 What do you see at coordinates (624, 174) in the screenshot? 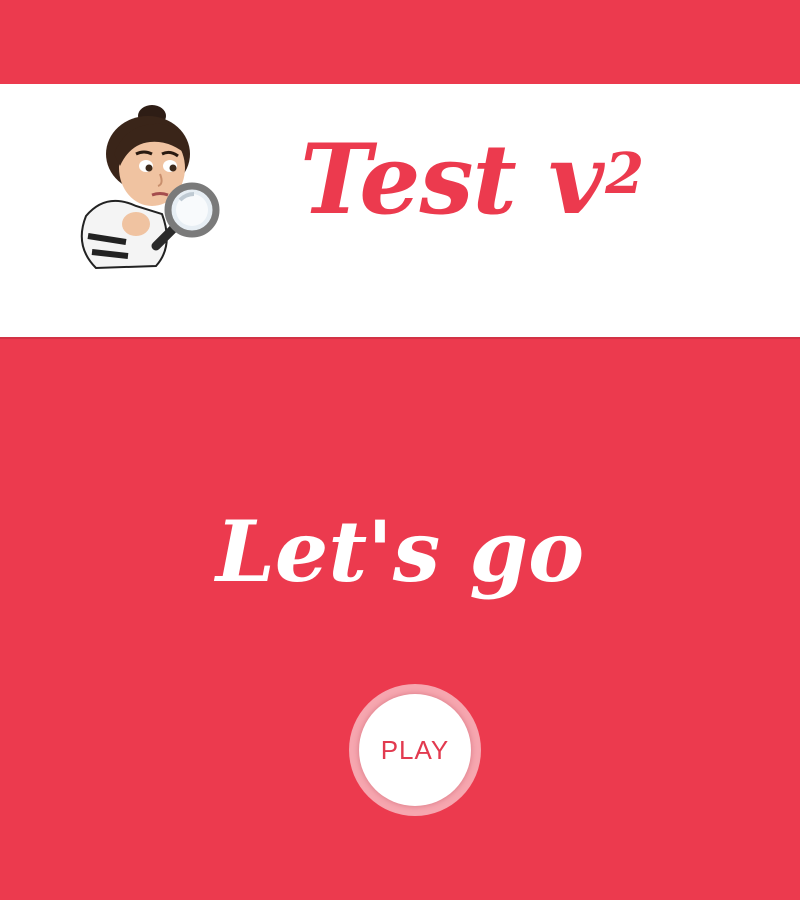
I see `app-title-superscript: 2` at bounding box center [624, 174].